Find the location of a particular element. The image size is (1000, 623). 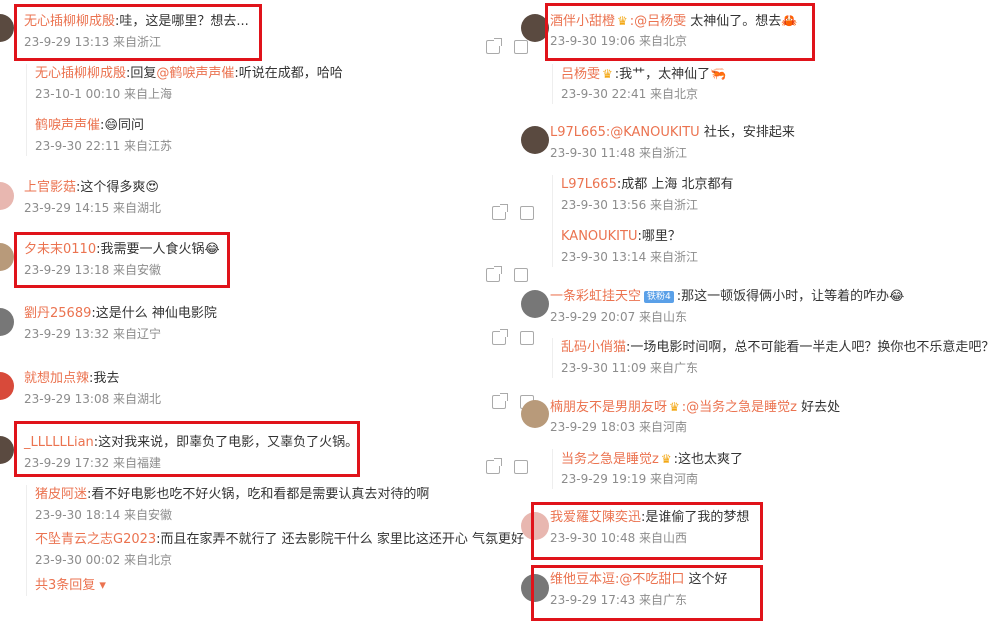

fan-badge: 铁粉4 is located at coordinates (659, 296).